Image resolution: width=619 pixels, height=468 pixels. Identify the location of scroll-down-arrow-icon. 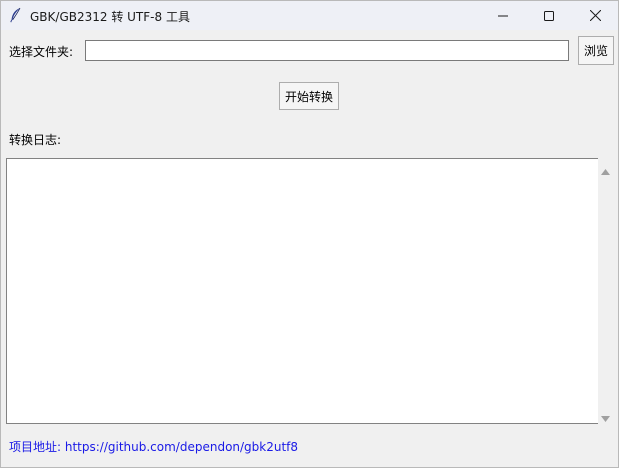
(605, 418).